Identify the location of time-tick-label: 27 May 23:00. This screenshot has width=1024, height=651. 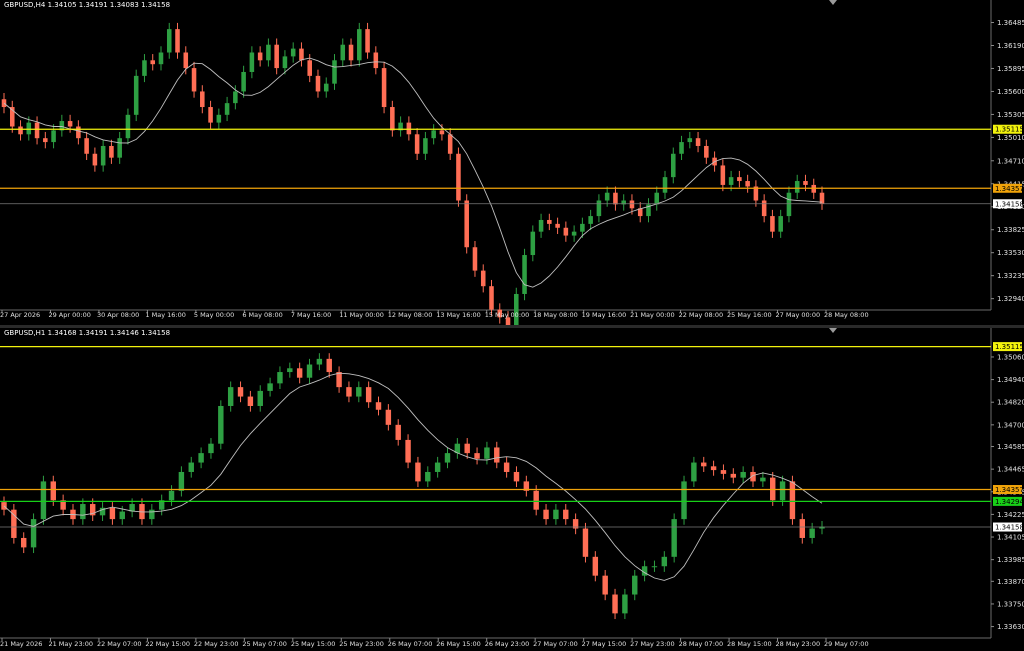
(652, 644).